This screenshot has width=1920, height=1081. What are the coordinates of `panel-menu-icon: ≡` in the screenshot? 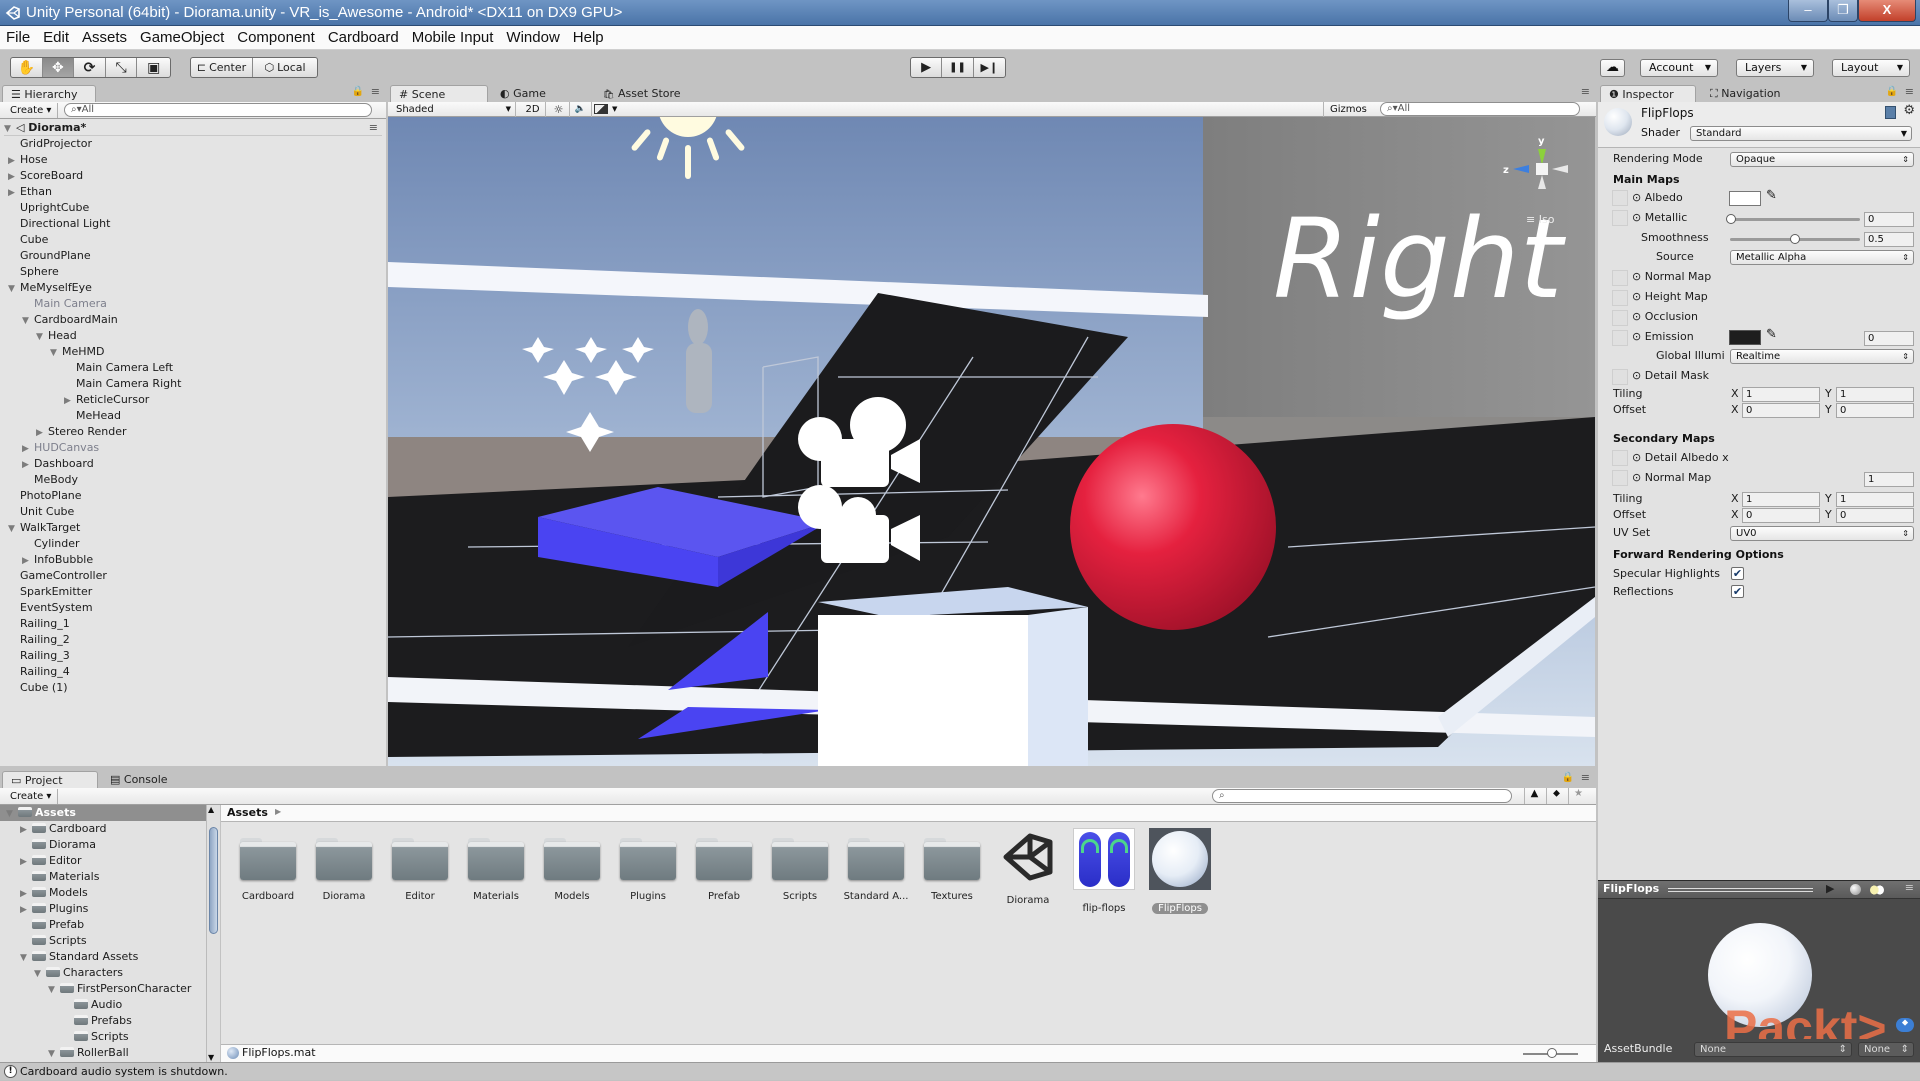 It's located at (1585, 777).